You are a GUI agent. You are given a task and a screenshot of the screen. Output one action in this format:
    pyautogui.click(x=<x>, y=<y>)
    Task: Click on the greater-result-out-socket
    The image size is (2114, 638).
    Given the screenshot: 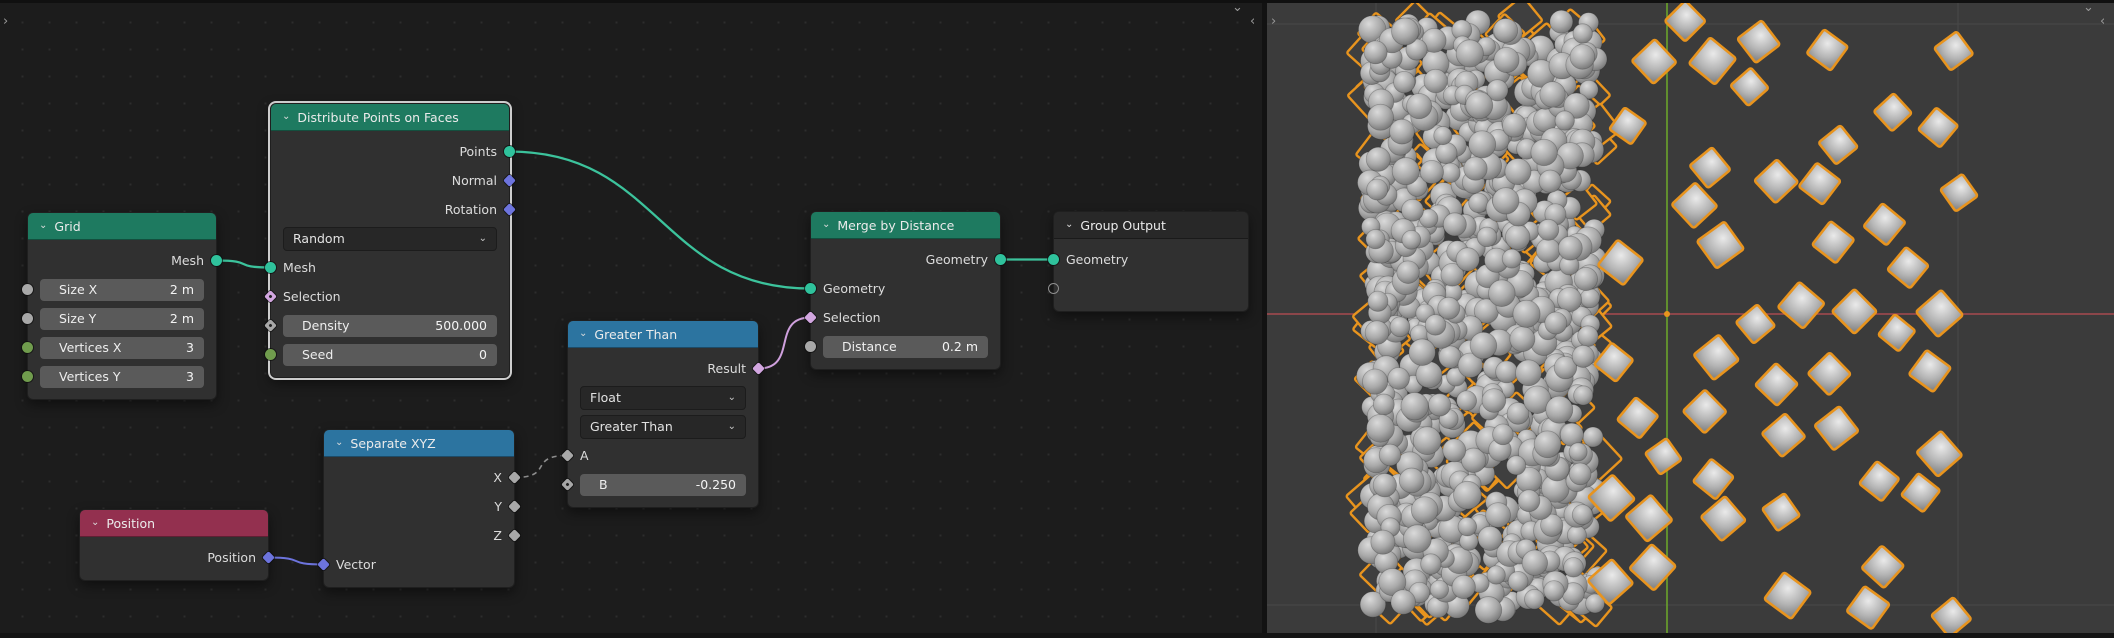 What is the action you would take?
    pyautogui.click(x=758, y=368)
    